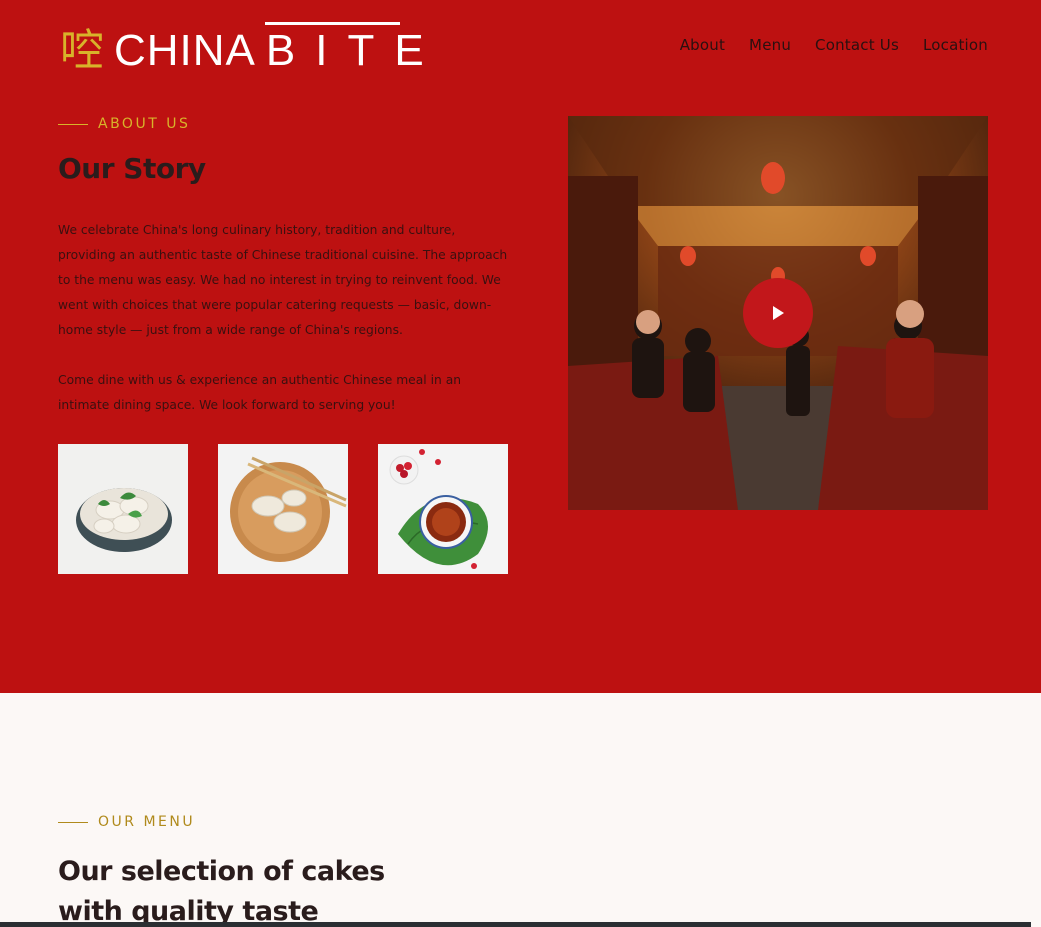 The height and width of the screenshot is (927, 1041). I want to click on main-nav: About Menu Contact Us Location, so click(834, 45).